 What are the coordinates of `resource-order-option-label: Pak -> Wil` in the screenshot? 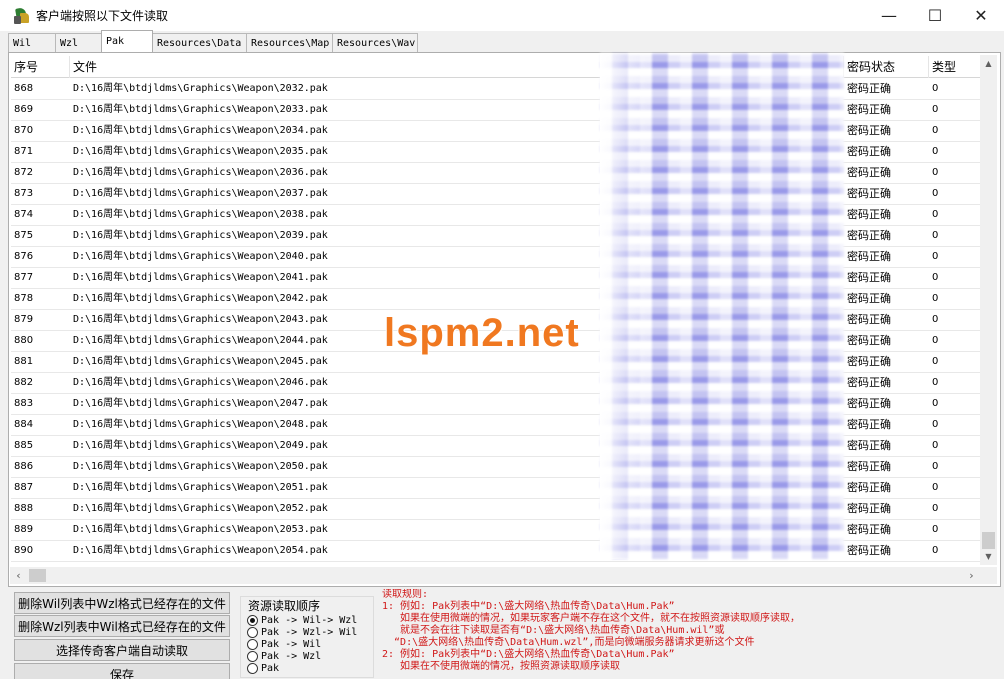 It's located at (291, 644).